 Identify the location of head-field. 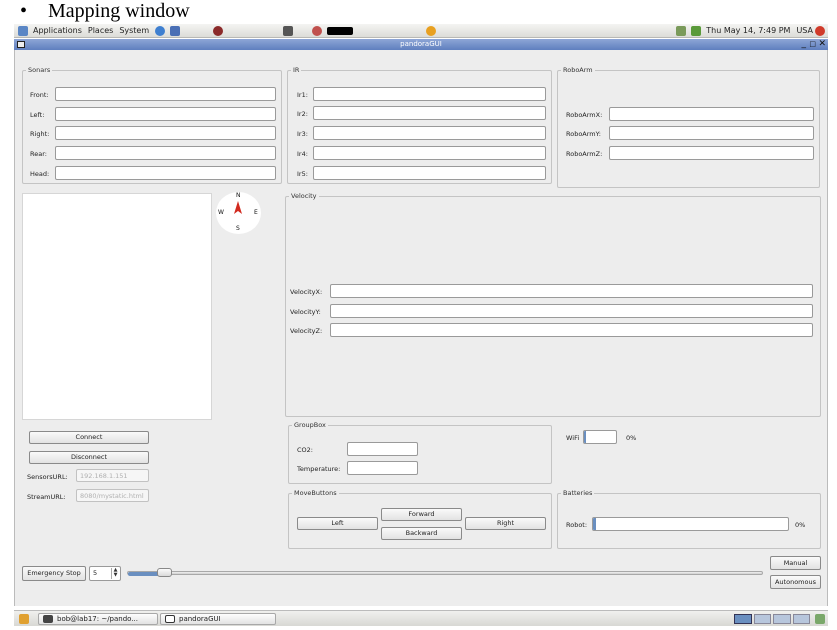
(165, 173).